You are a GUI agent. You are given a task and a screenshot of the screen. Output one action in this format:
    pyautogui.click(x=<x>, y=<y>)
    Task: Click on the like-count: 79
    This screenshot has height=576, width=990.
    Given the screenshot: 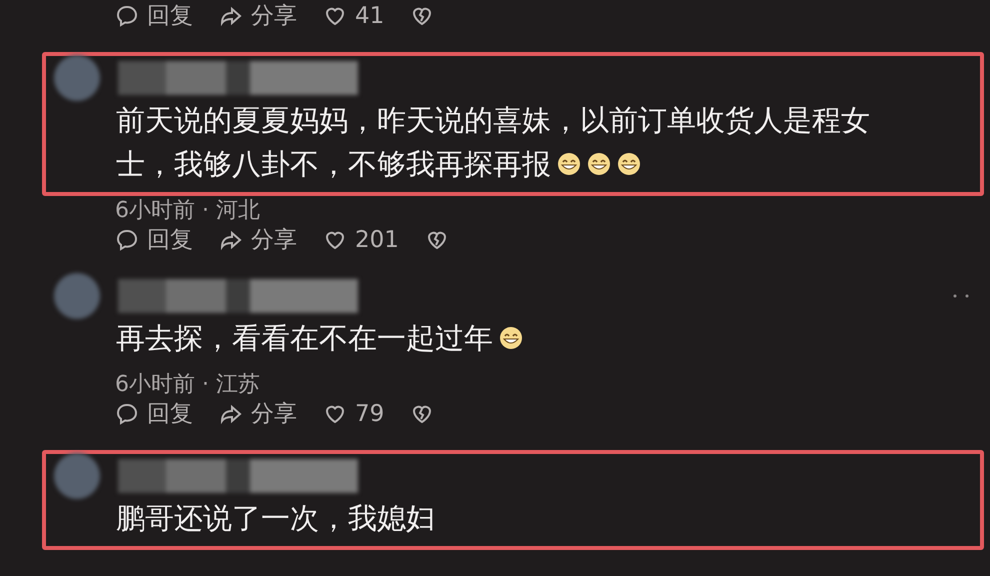 What is the action you would take?
    pyautogui.click(x=369, y=414)
    